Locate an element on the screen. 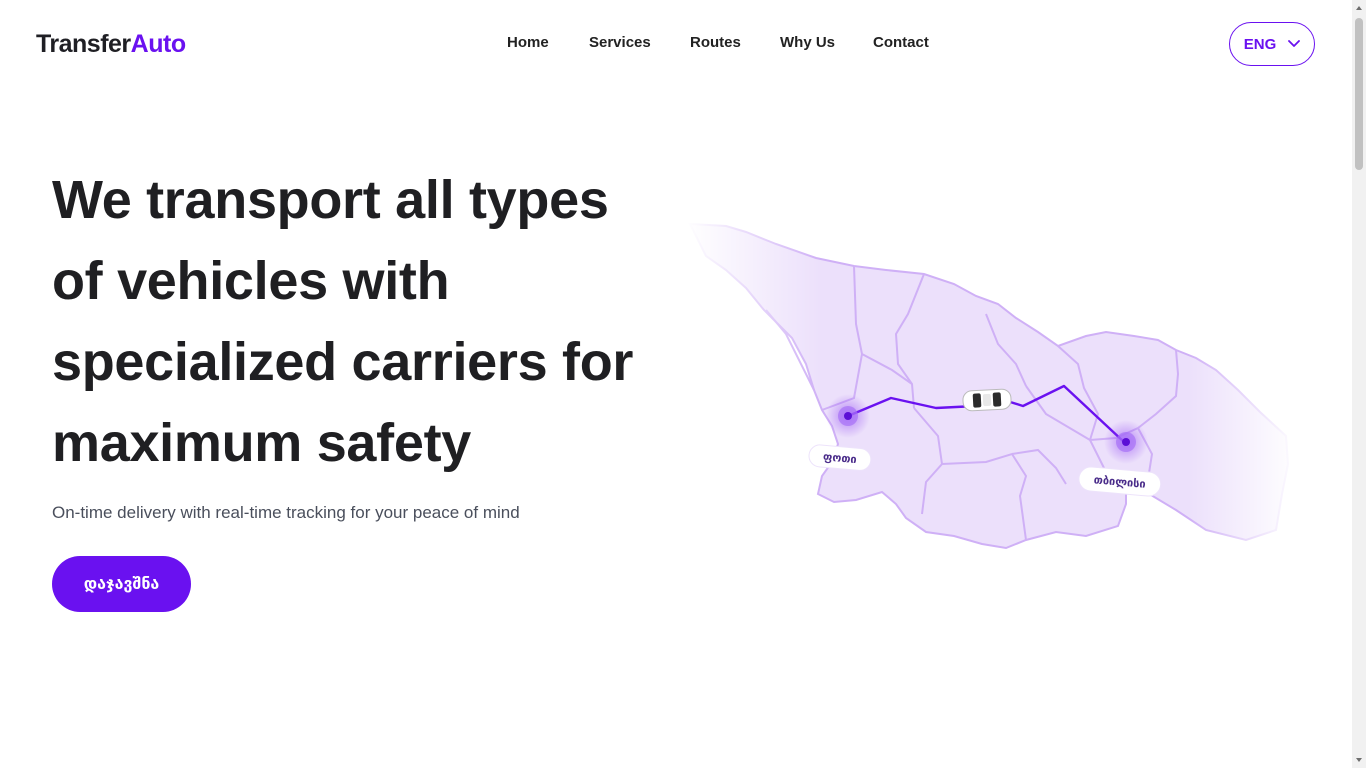 Image resolution: width=1366 pixels, height=768 pixels. destination-marker is located at coordinates (1126, 442).